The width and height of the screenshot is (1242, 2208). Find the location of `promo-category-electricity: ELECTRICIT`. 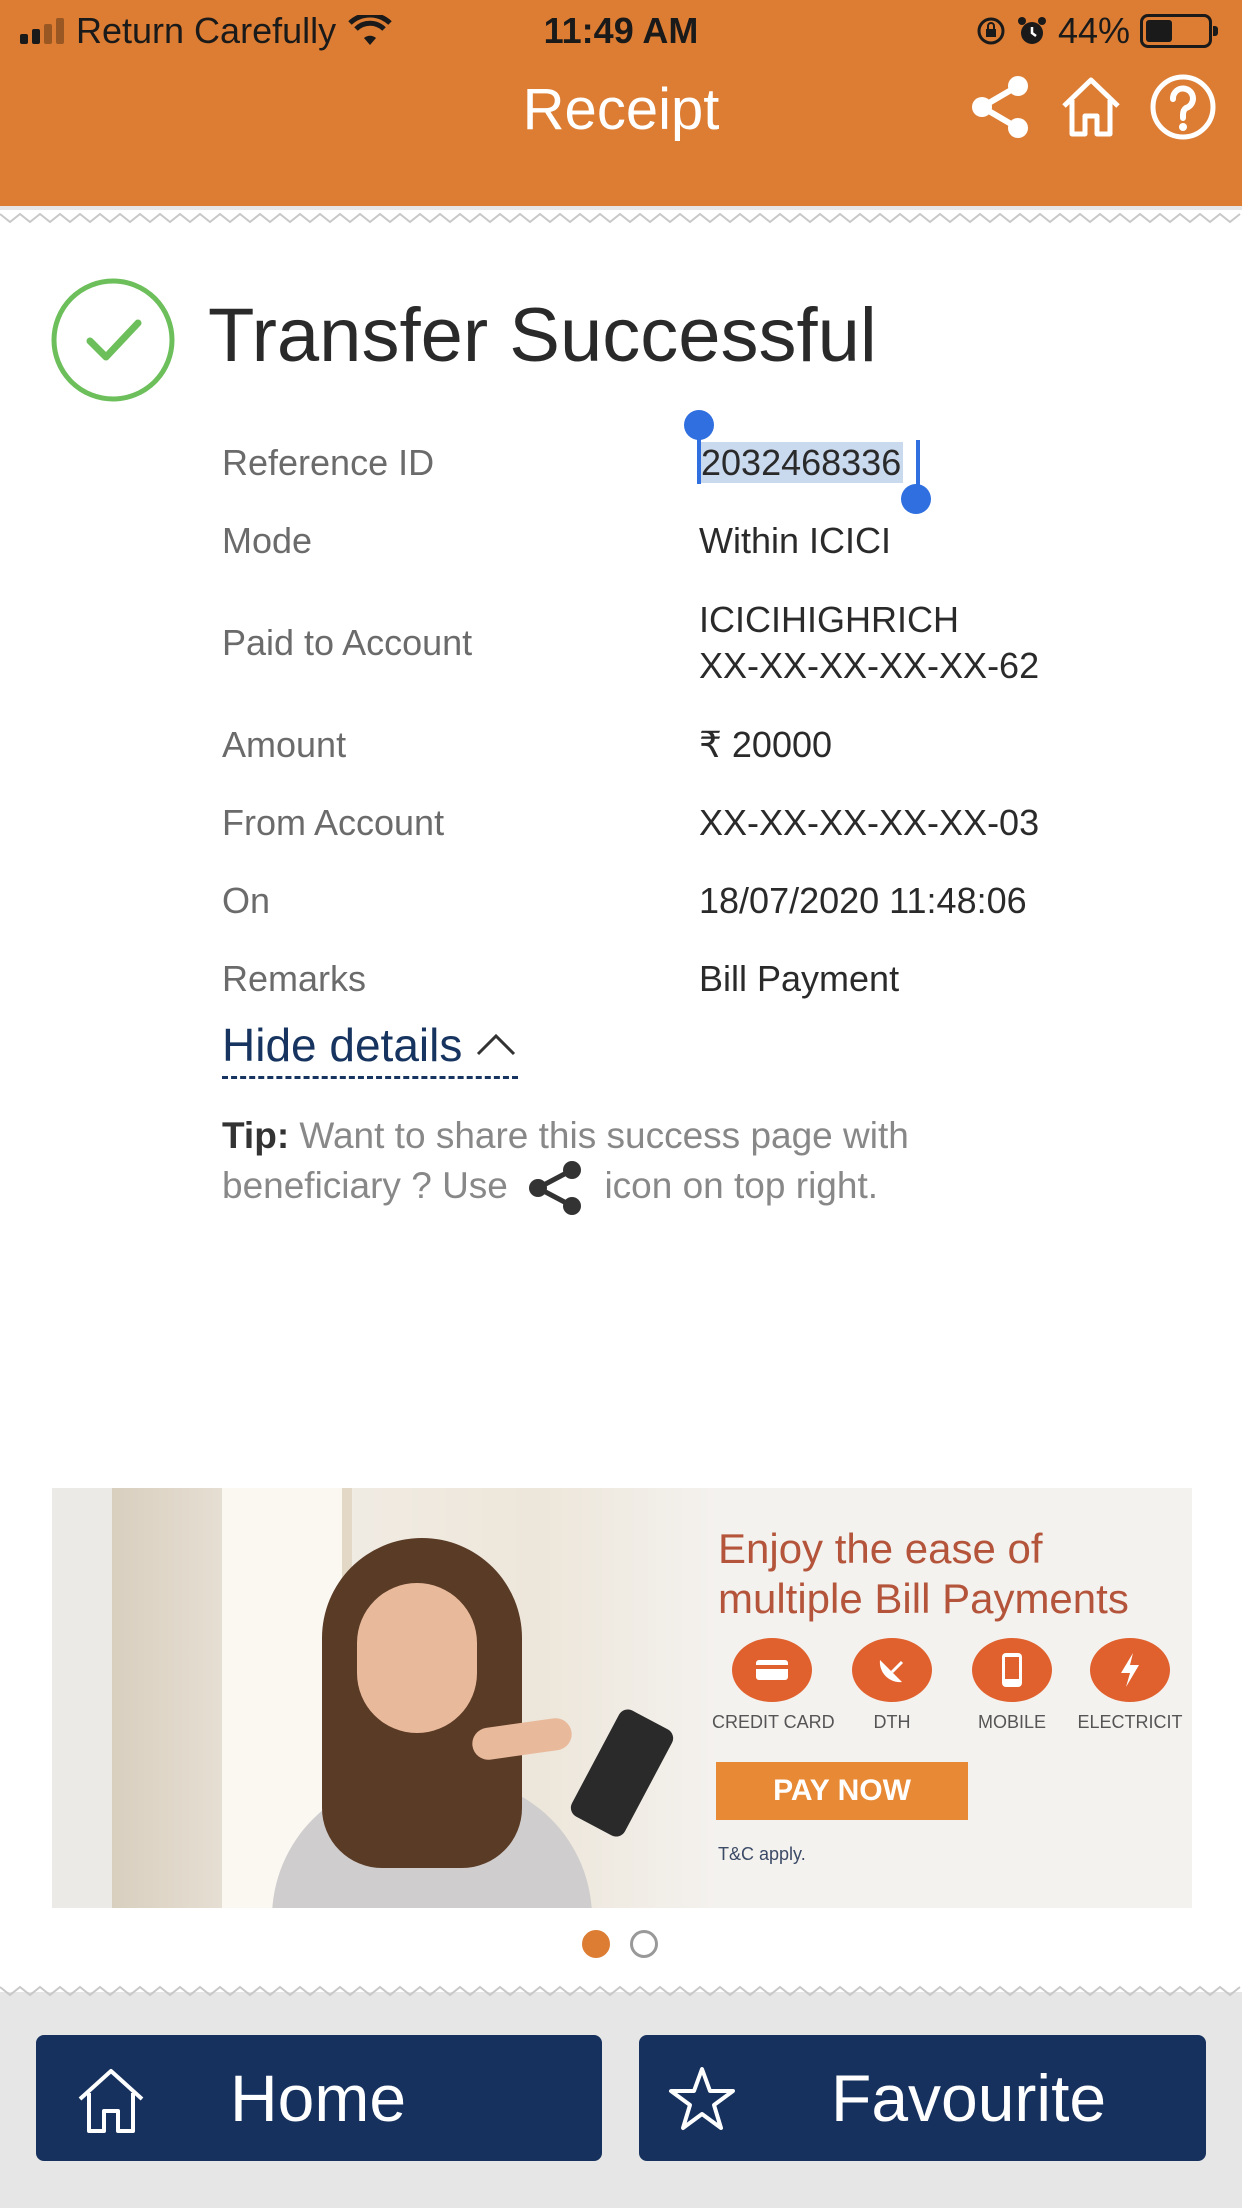

promo-category-electricity: ELECTRICIT is located at coordinates (1130, 1685).